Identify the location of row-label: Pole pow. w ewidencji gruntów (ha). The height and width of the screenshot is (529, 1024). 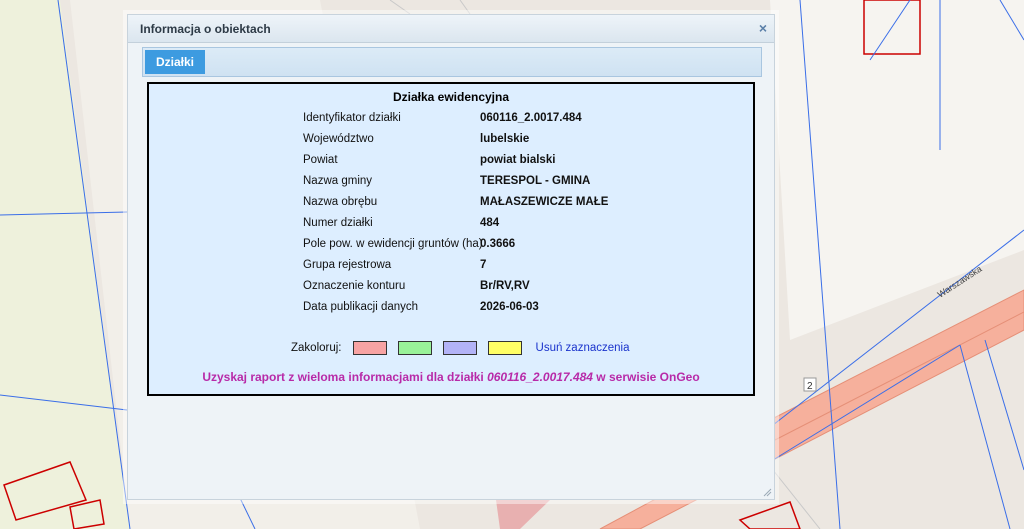
(393, 244).